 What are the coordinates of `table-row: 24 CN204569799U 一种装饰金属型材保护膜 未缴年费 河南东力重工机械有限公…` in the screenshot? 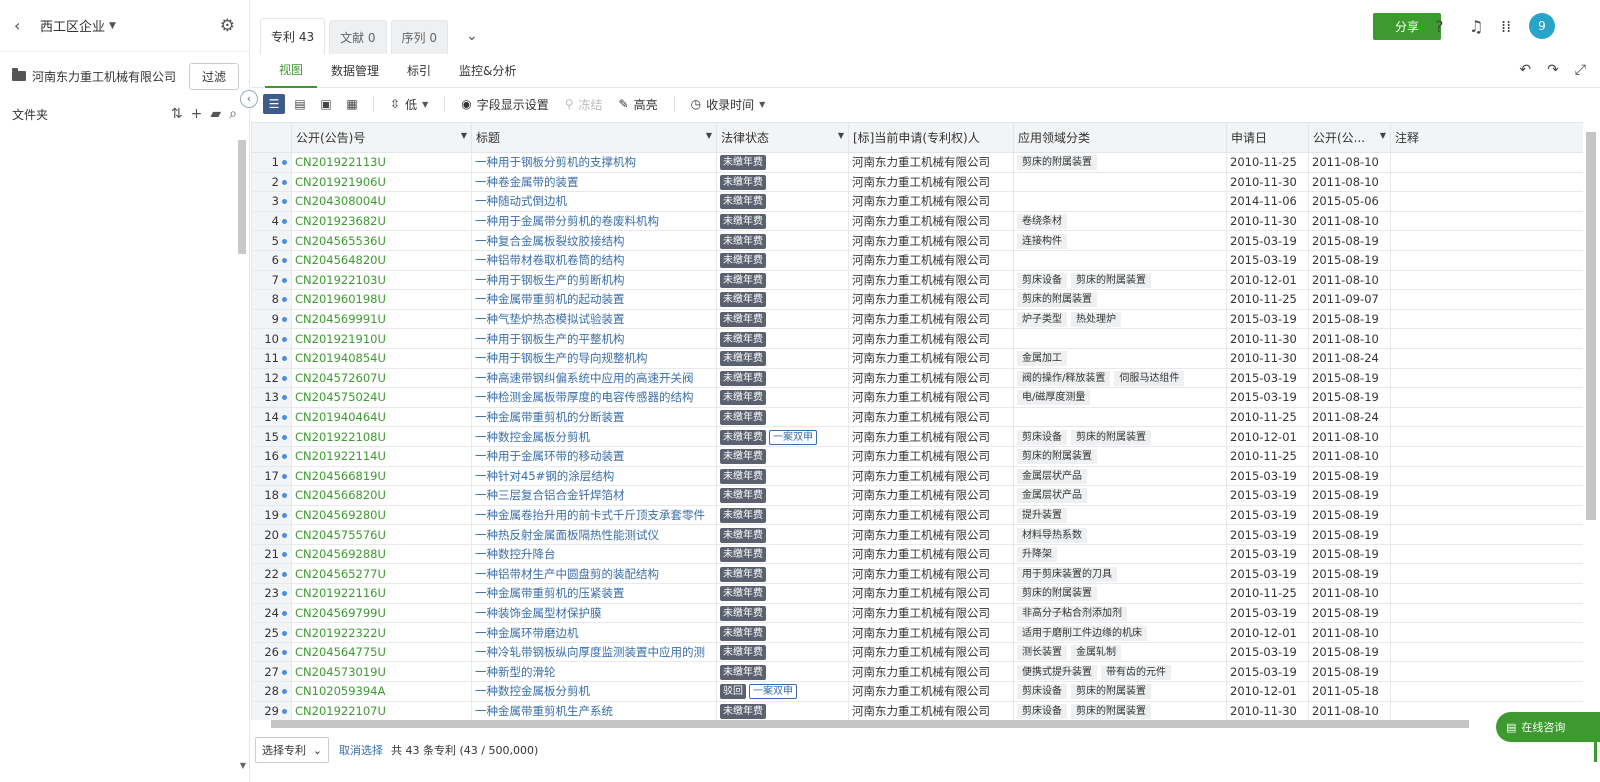 It's located at (917, 613).